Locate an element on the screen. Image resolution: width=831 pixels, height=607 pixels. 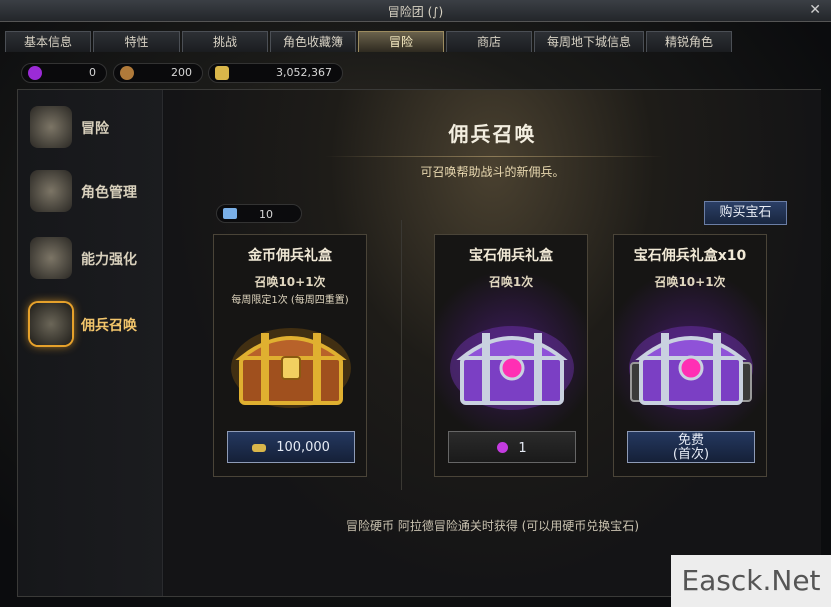
tab-character-album: 角色收藏簿 is located at coordinates (313, 41).